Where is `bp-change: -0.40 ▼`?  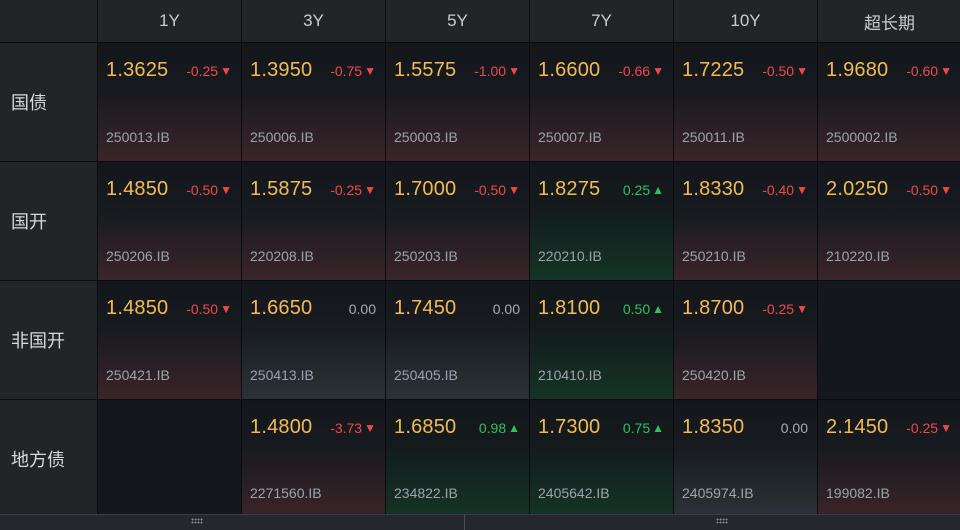 bp-change: -0.40 ▼ is located at coordinates (785, 190).